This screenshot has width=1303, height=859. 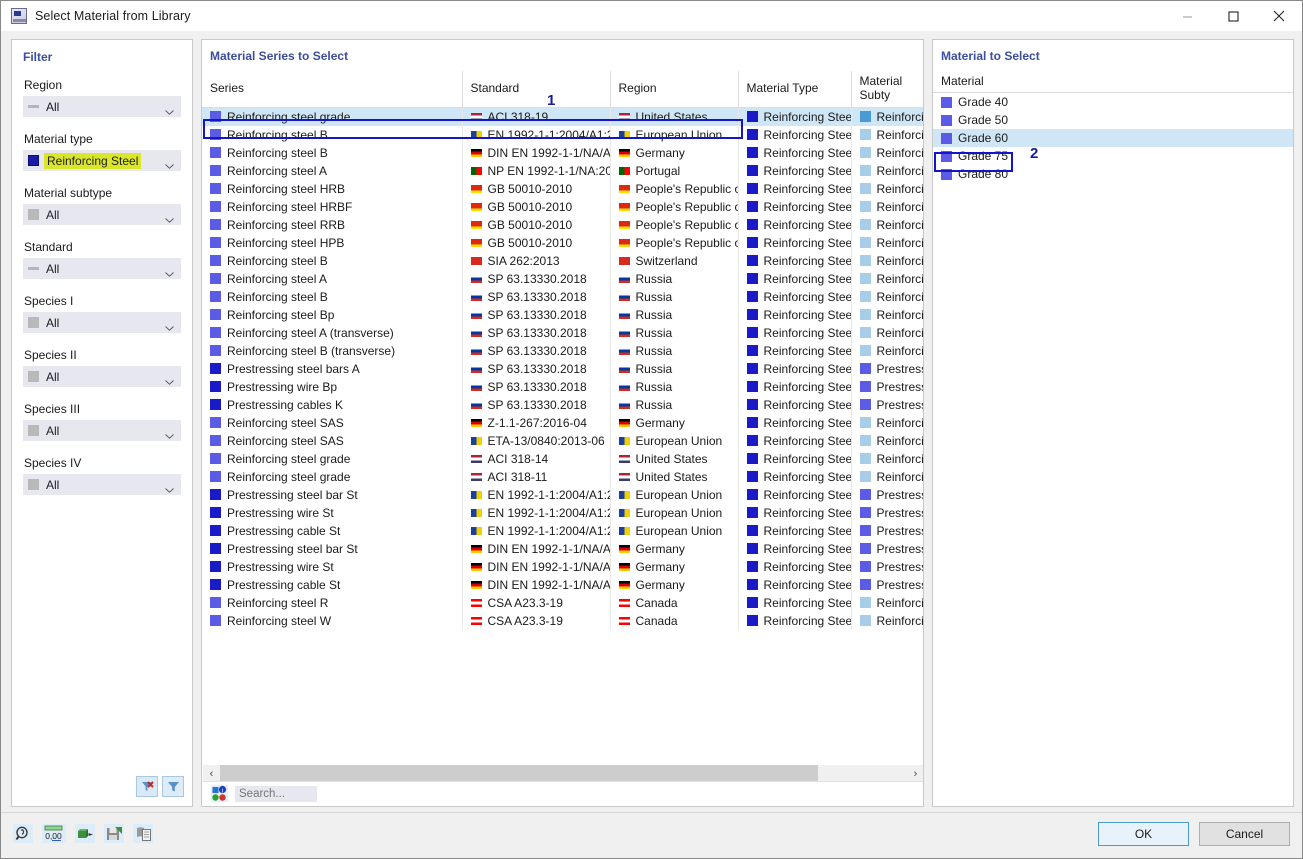 I want to click on material-subtype-name: Reinforcing, so click(x=900, y=458).